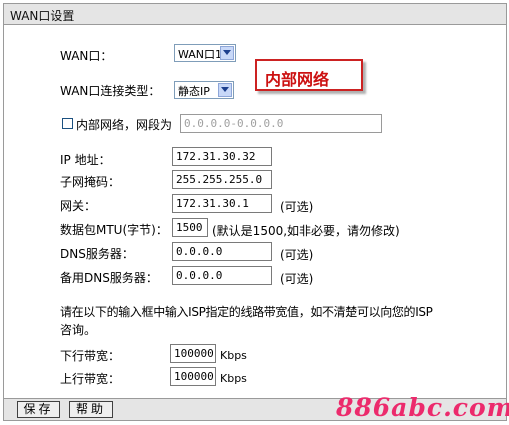 The height and width of the screenshot is (425, 509). What do you see at coordinates (97, 254) in the screenshot?
I see `dns-server-label: DNS服务器：` at bounding box center [97, 254].